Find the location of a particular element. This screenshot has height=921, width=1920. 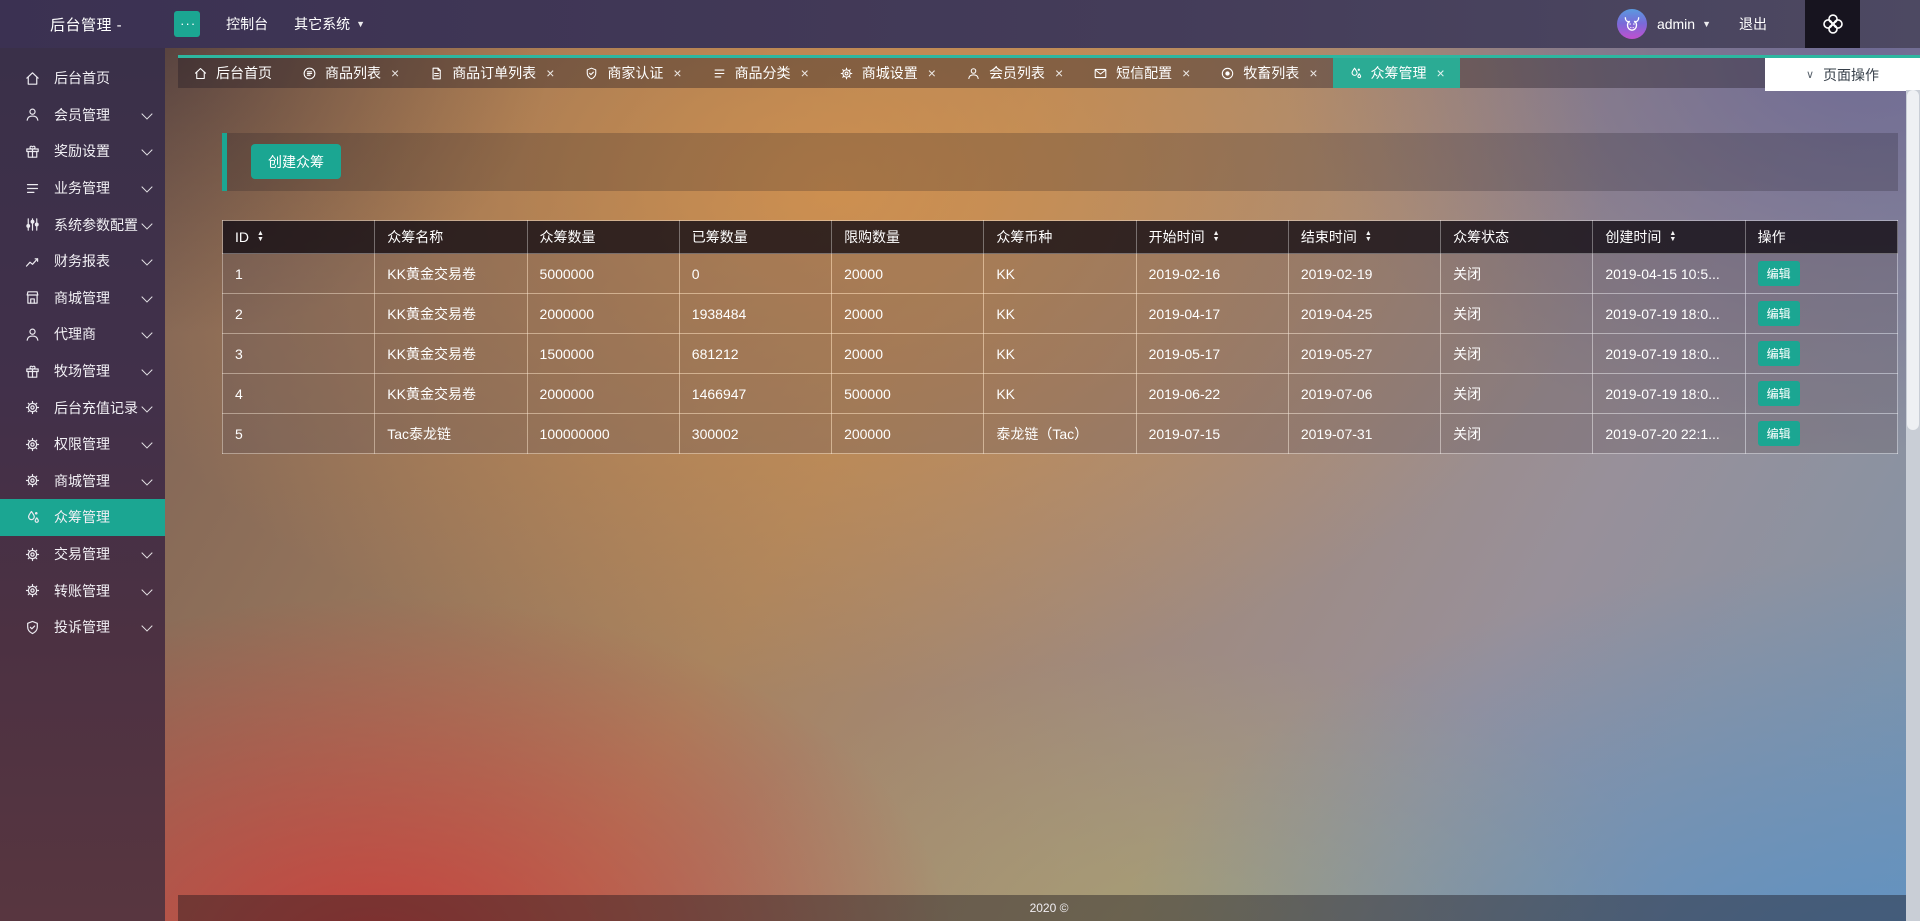

sidebar-item-mall-mgmt: 商城管理 is located at coordinates (82, 298).